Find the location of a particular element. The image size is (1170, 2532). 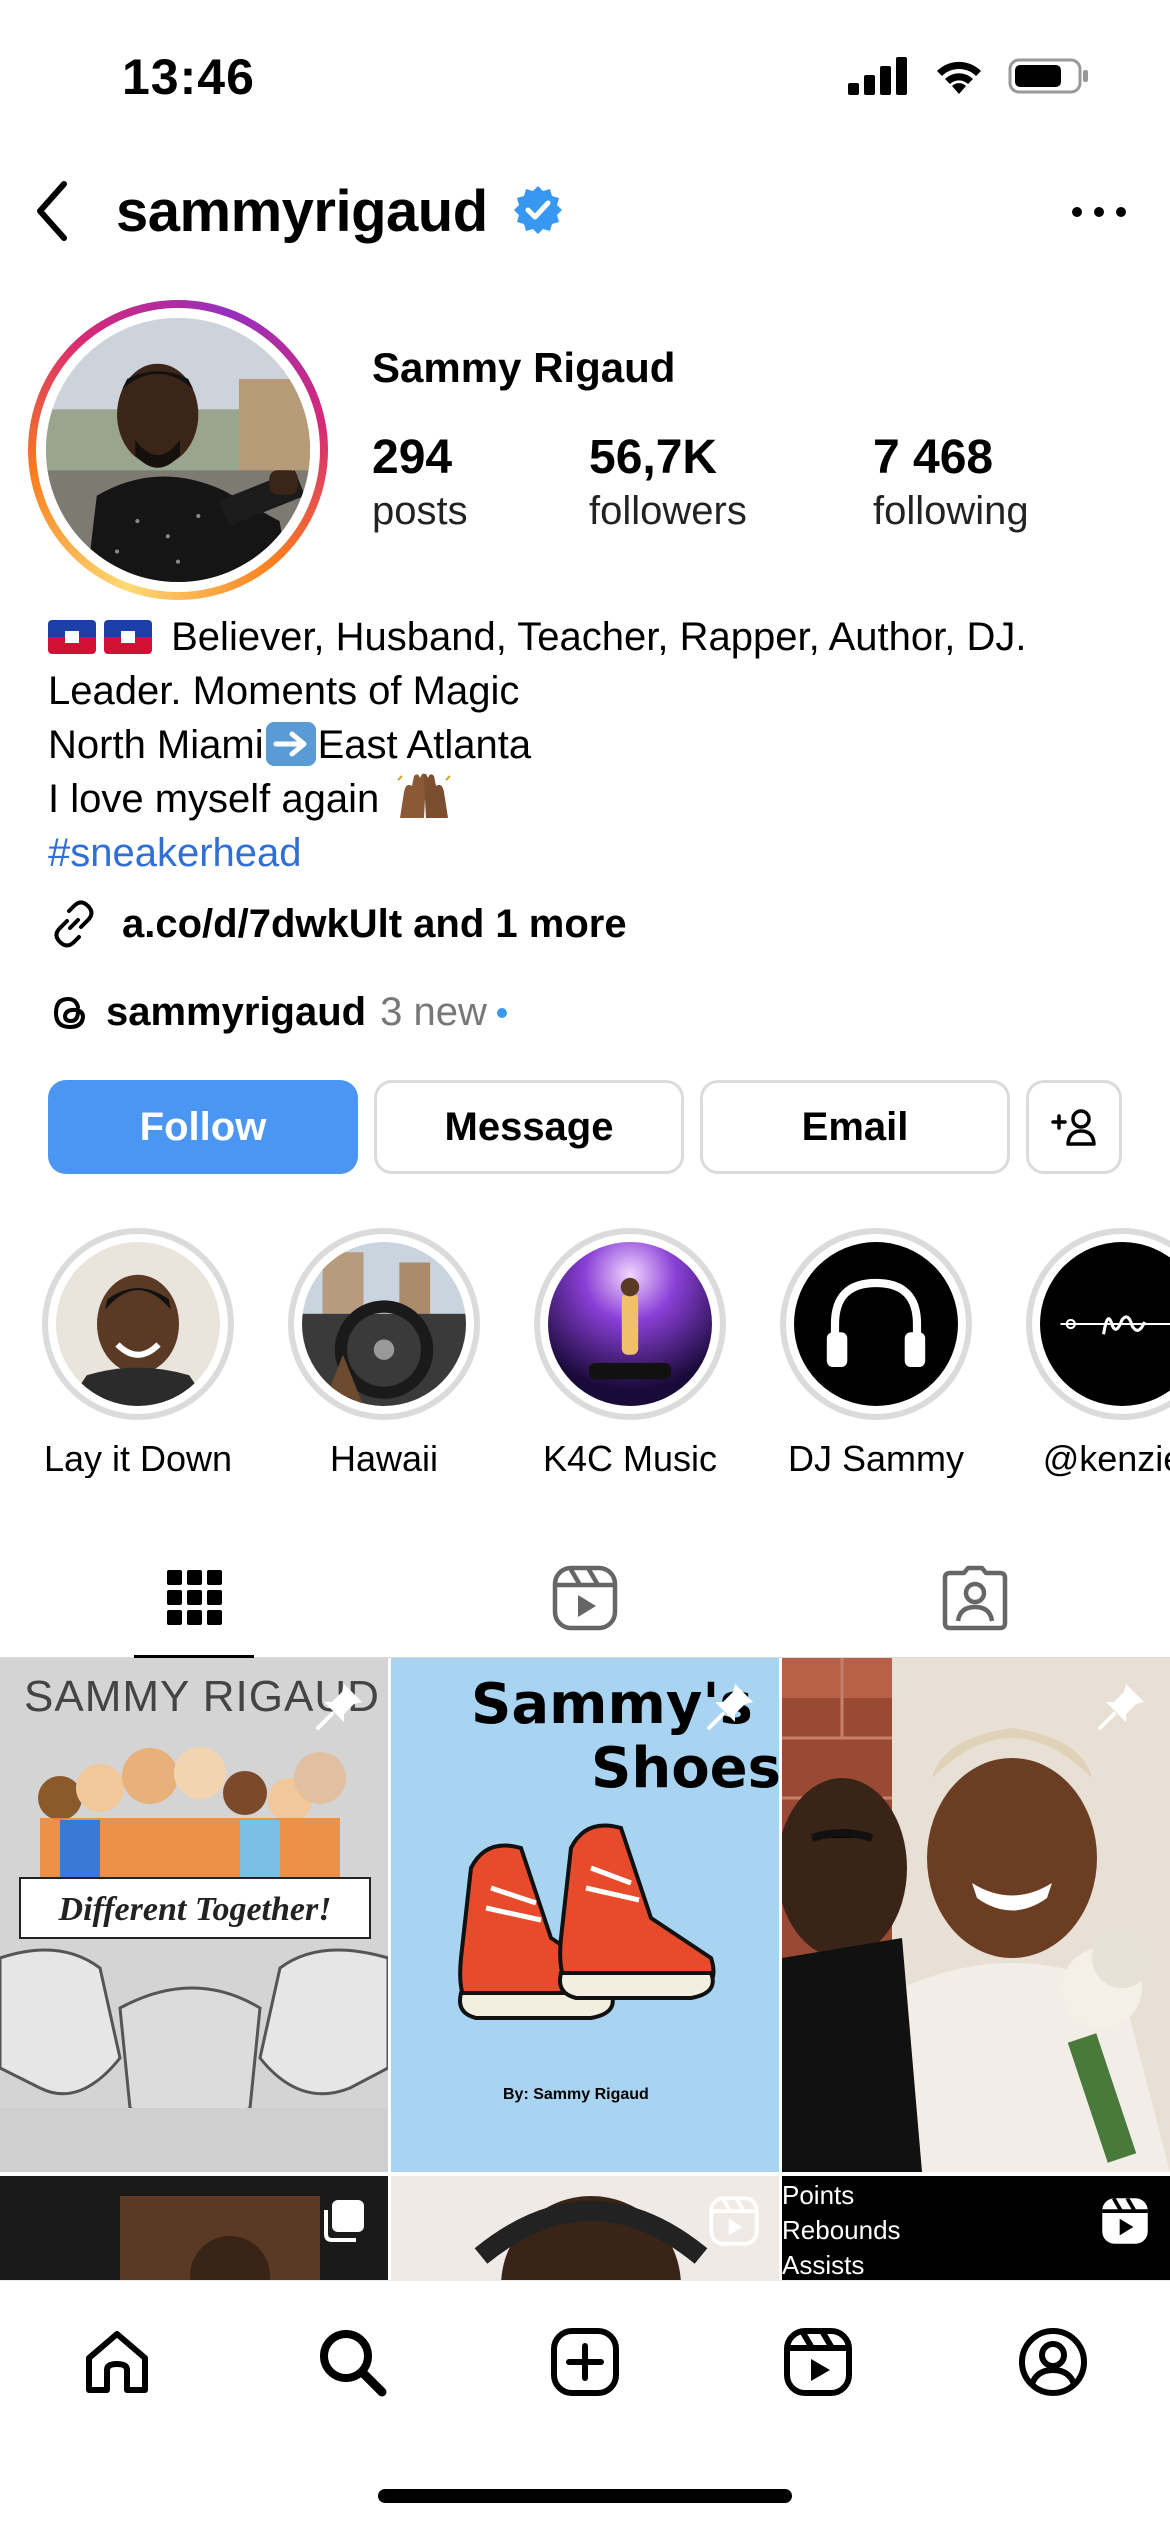

battery-icon is located at coordinates (1048, 76).